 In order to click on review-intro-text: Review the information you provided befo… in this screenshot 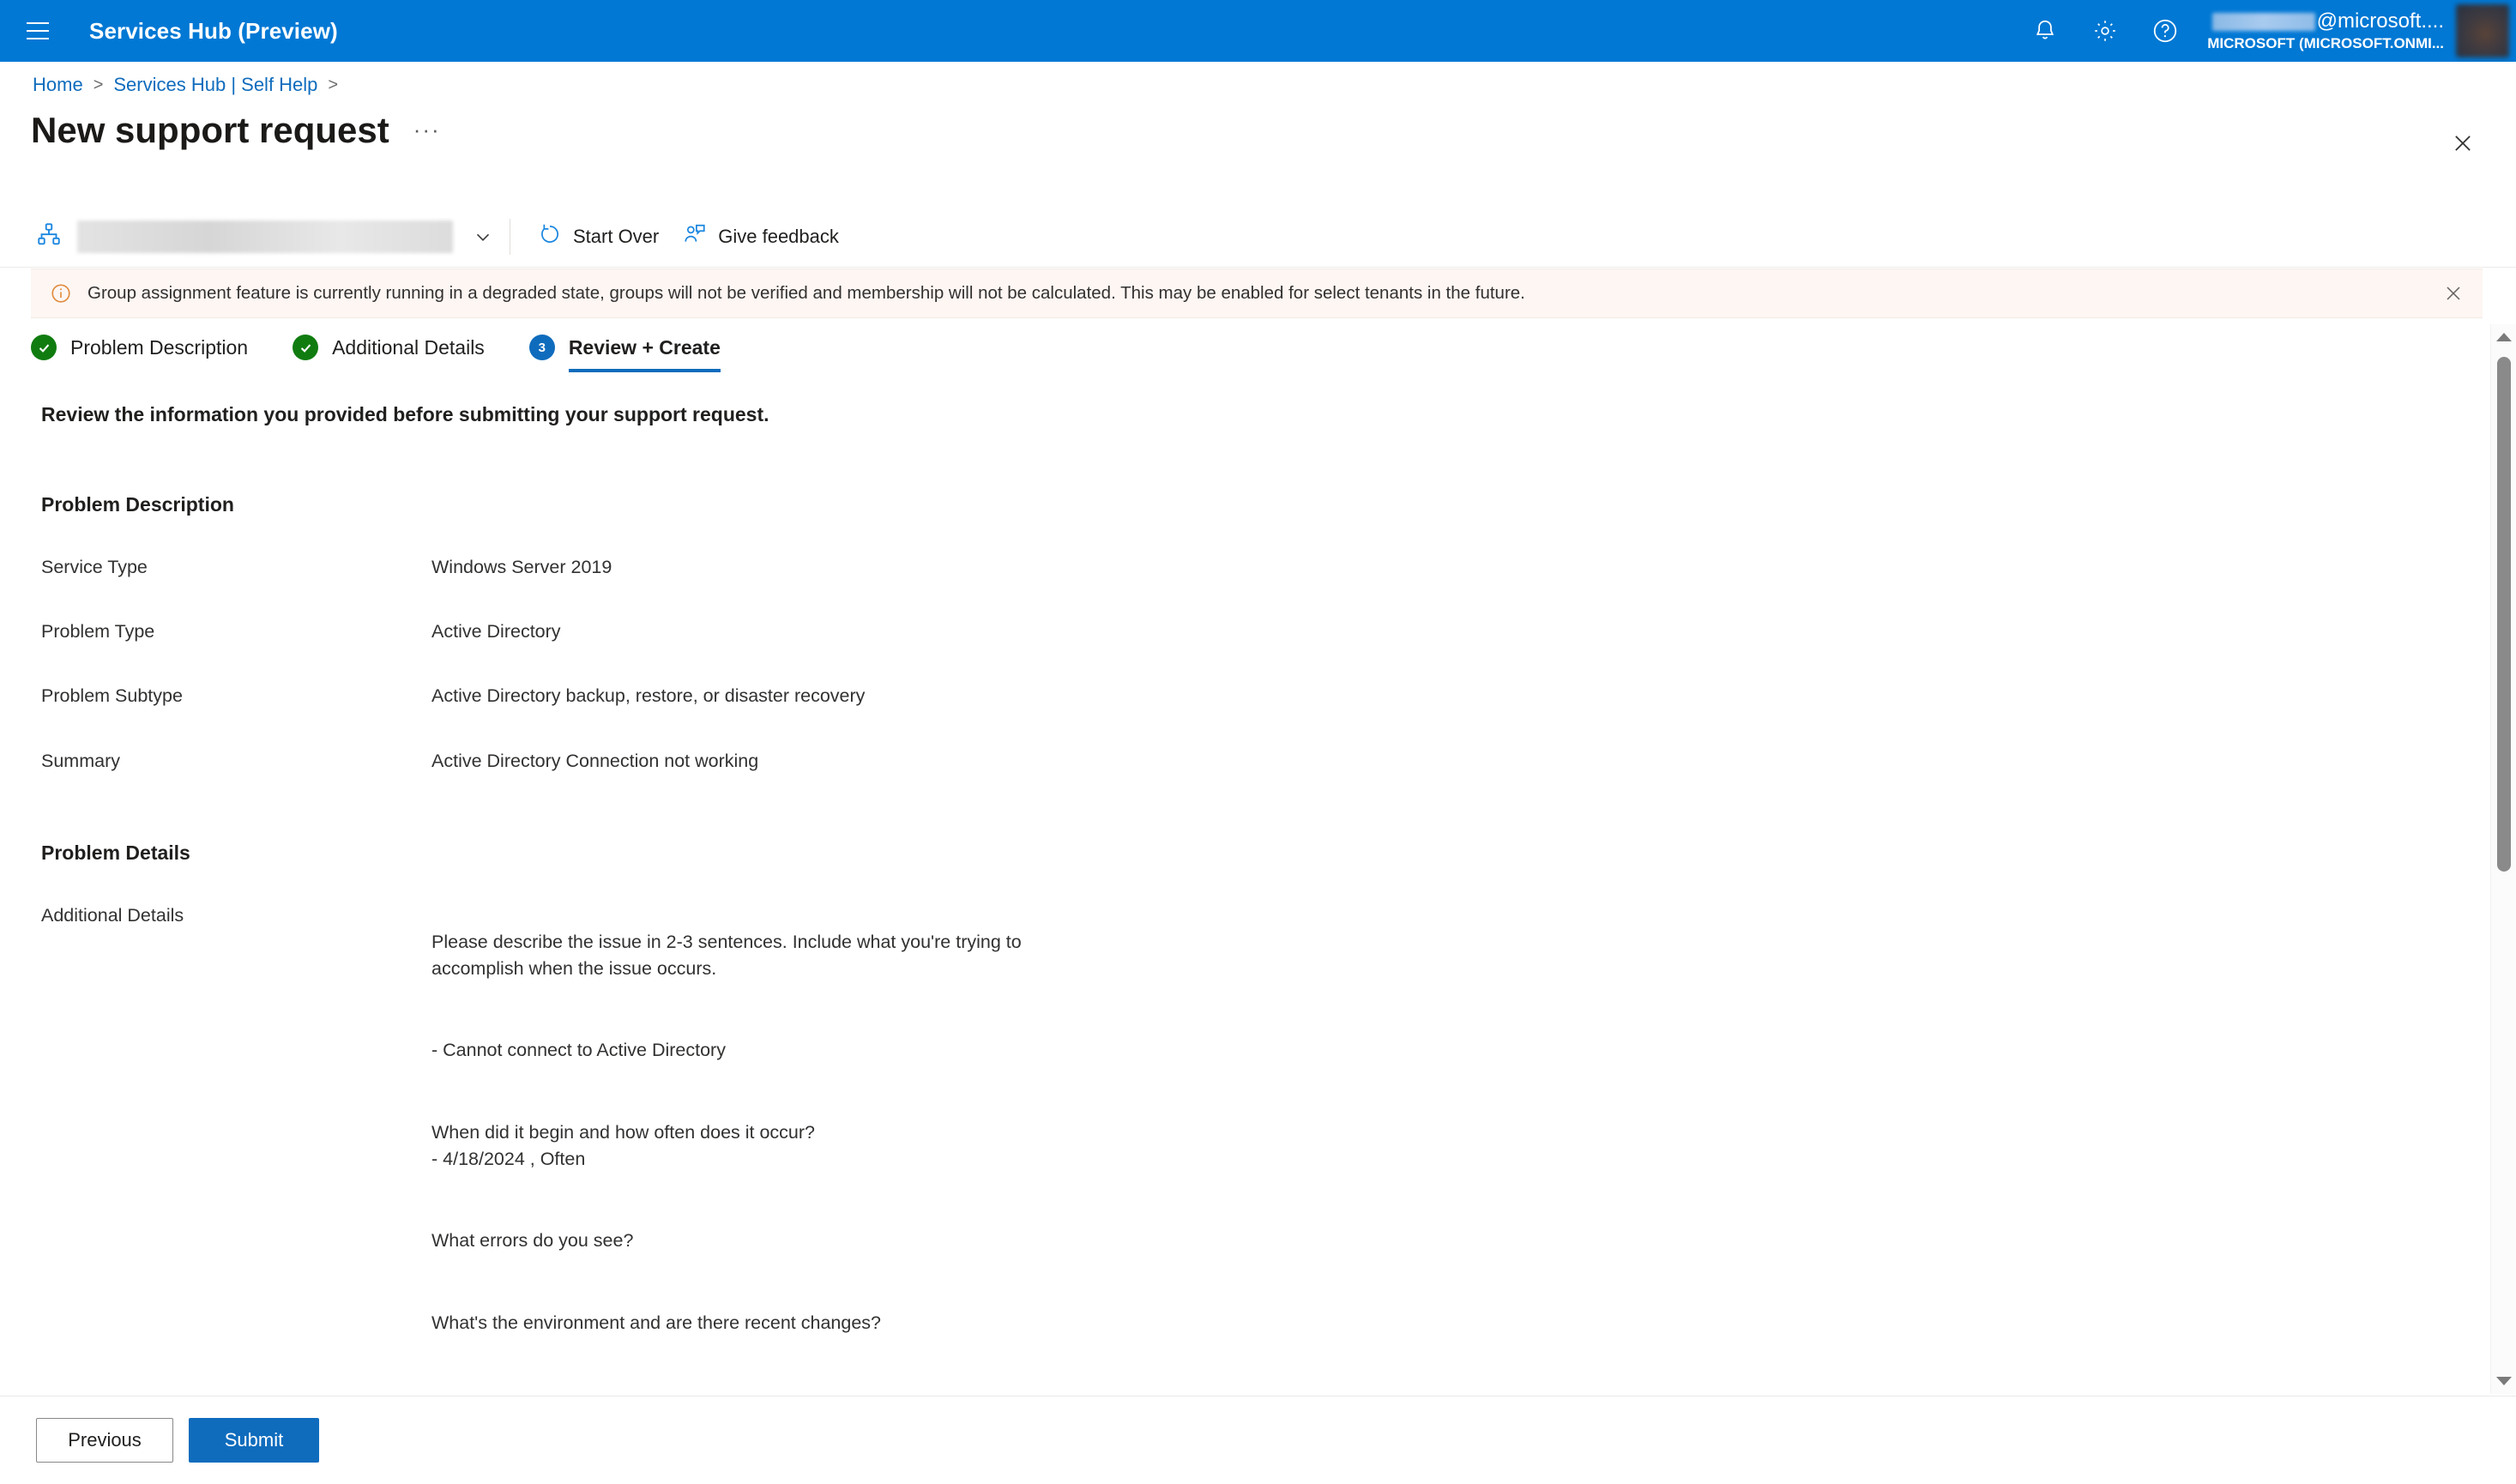, I will do `click(405, 414)`.